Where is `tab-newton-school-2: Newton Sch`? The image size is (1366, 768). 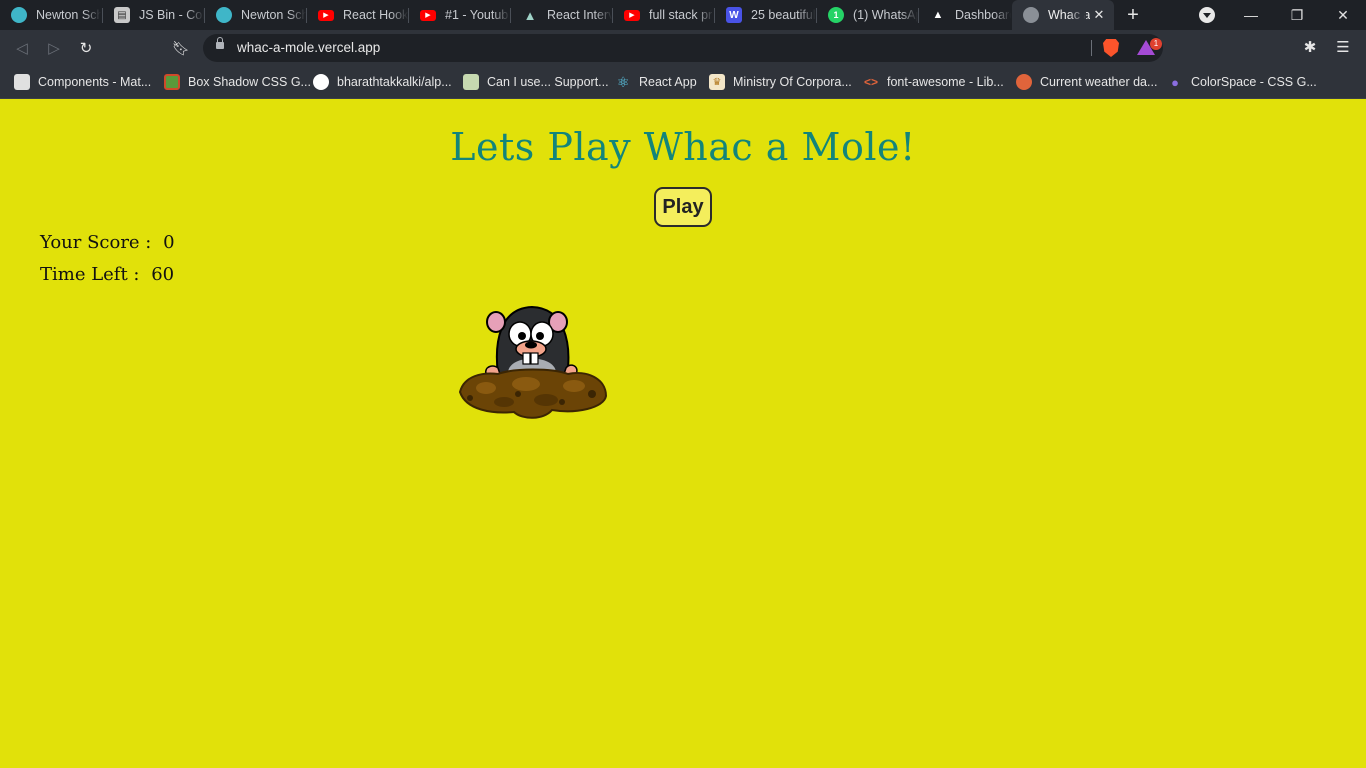
tab-newton-school-2: Newton Sch is located at coordinates (255, 15).